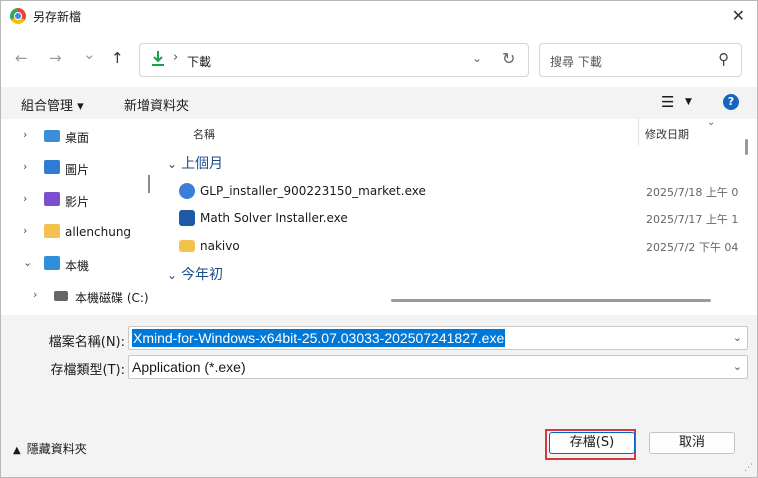 This screenshot has height=478, width=758. What do you see at coordinates (731, 102) in the screenshot?
I see `help-icon: ?` at bounding box center [731, 102].